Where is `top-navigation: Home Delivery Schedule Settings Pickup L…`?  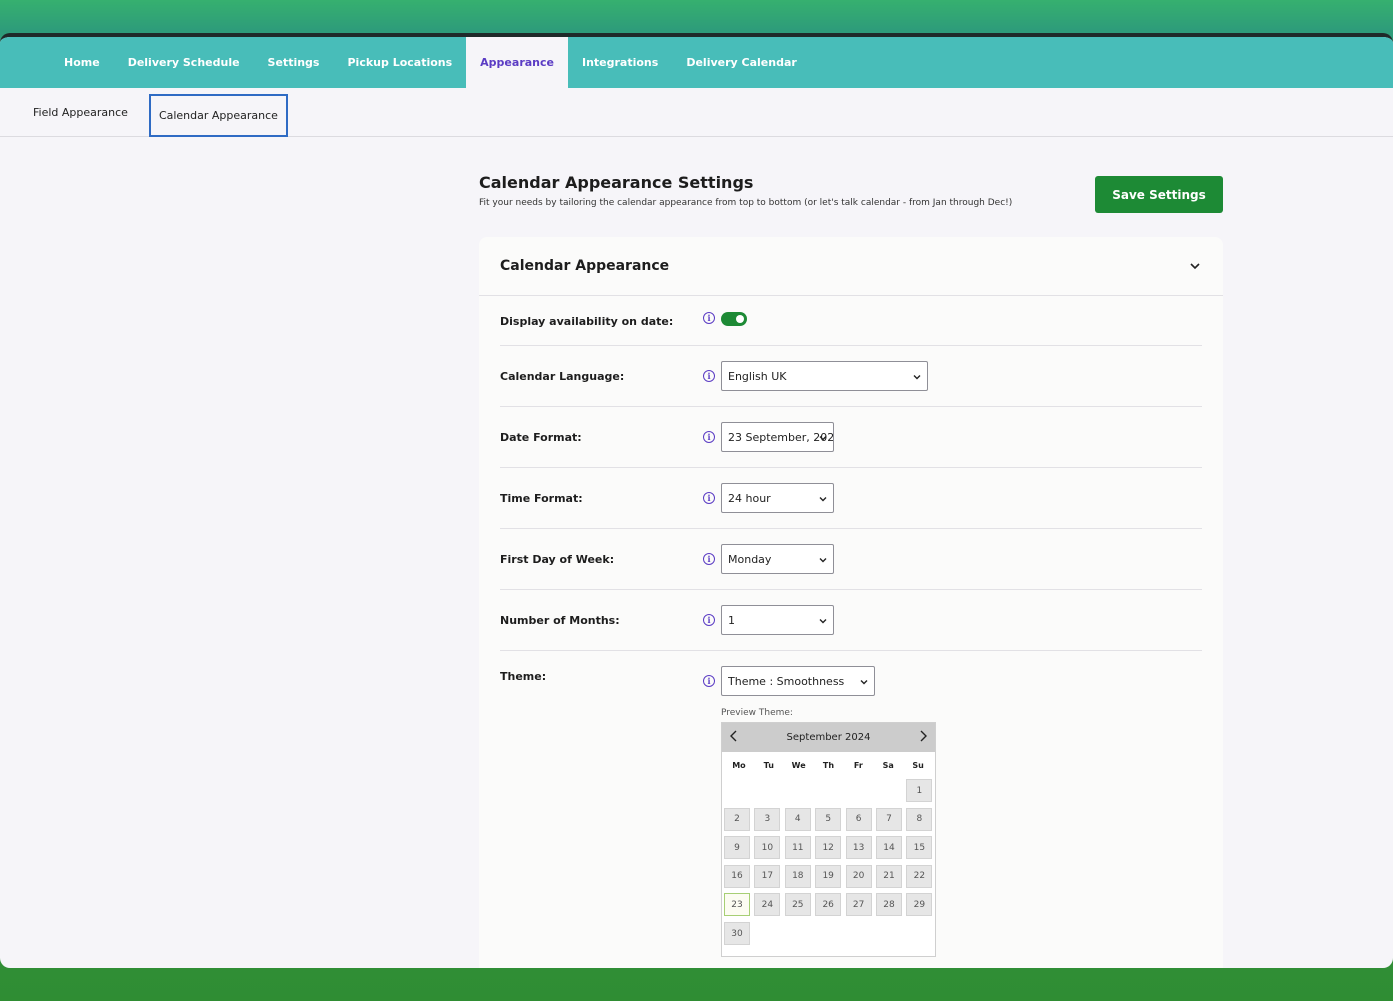
top-navigation: Home Delivery Schedule Settings Pickup L… is located at coordinates (696, 62).